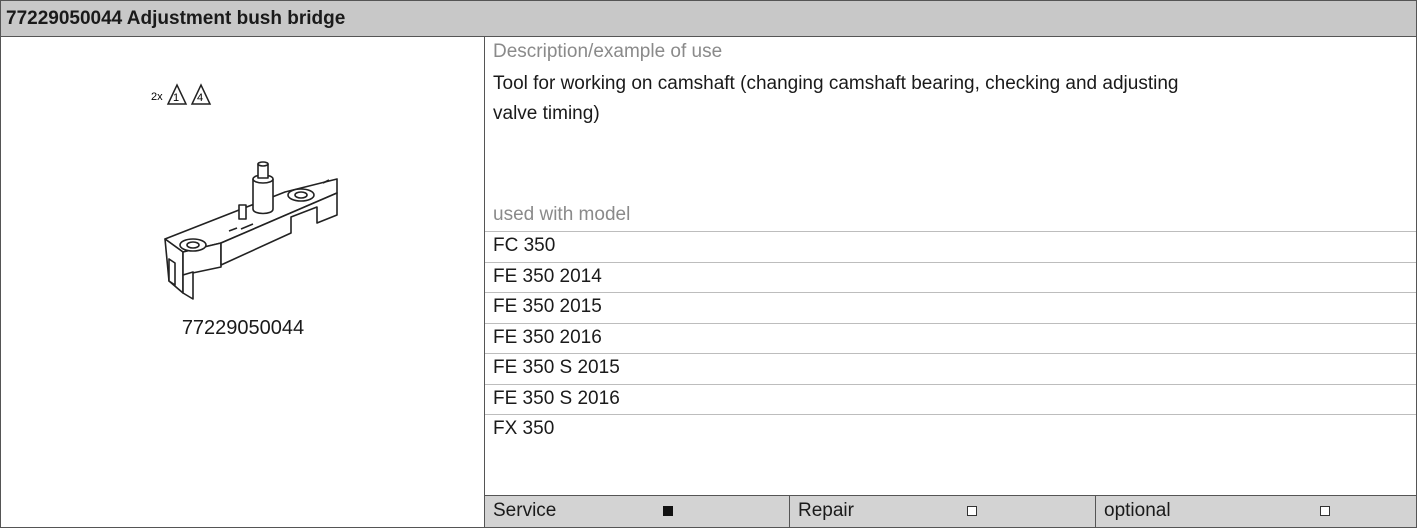 The image size is (1417, 528). I want to click on list-item: FE 350 2016, so click(950, 338).